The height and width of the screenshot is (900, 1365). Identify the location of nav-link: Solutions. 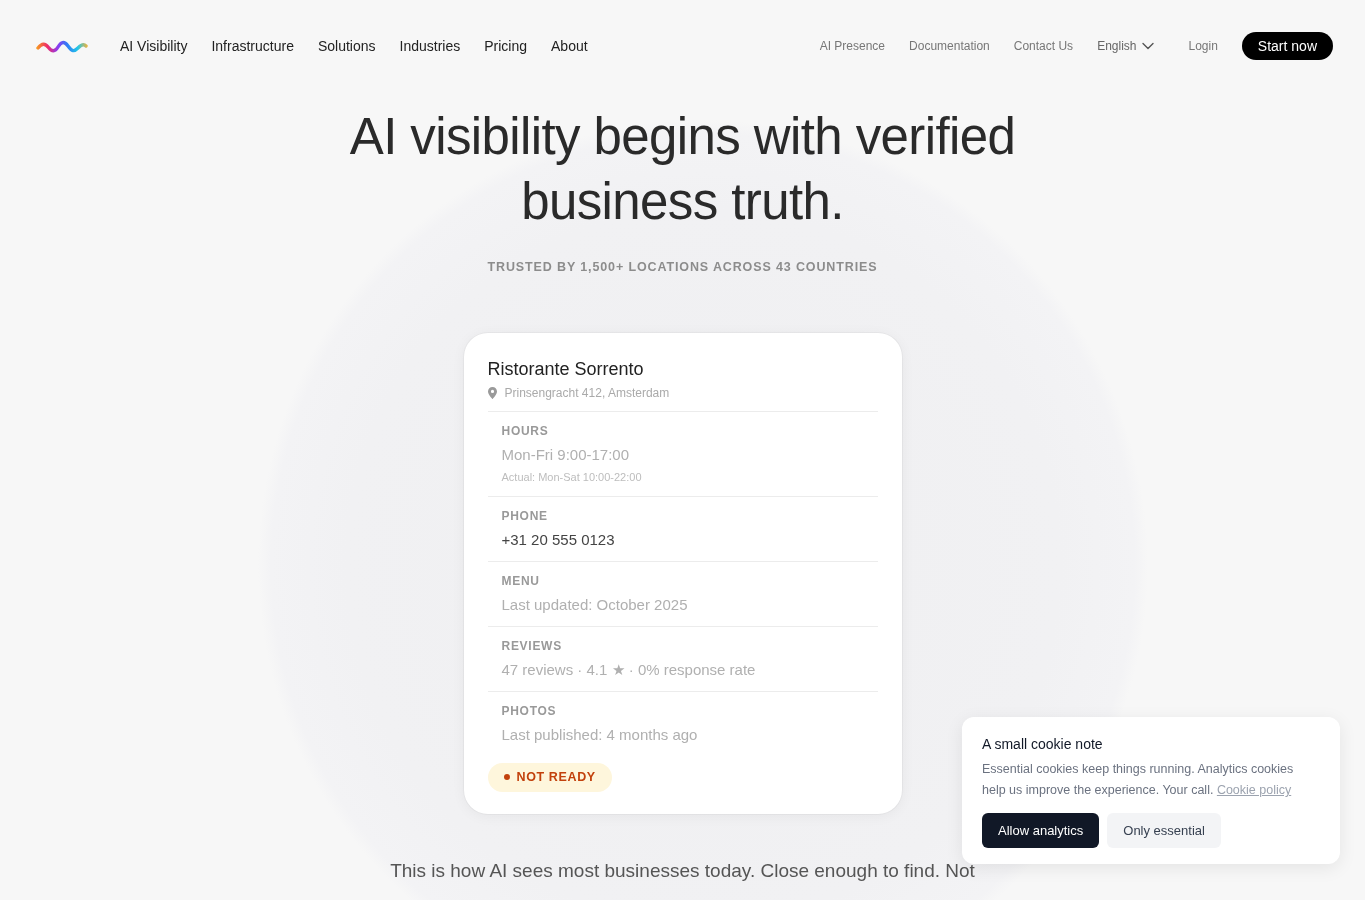
(346, 46).